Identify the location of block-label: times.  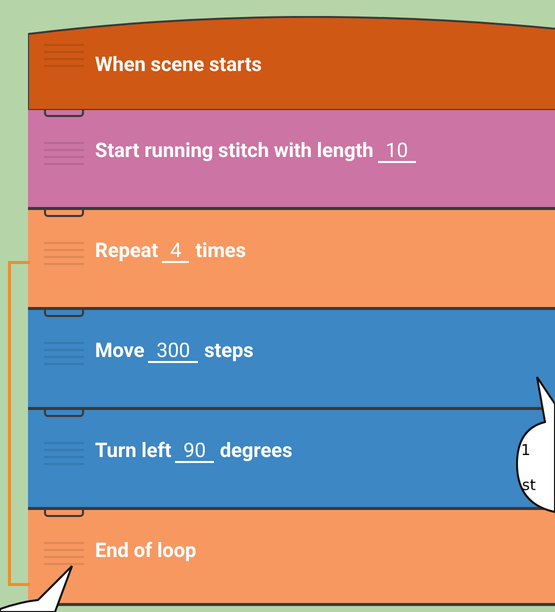
(220, 250).